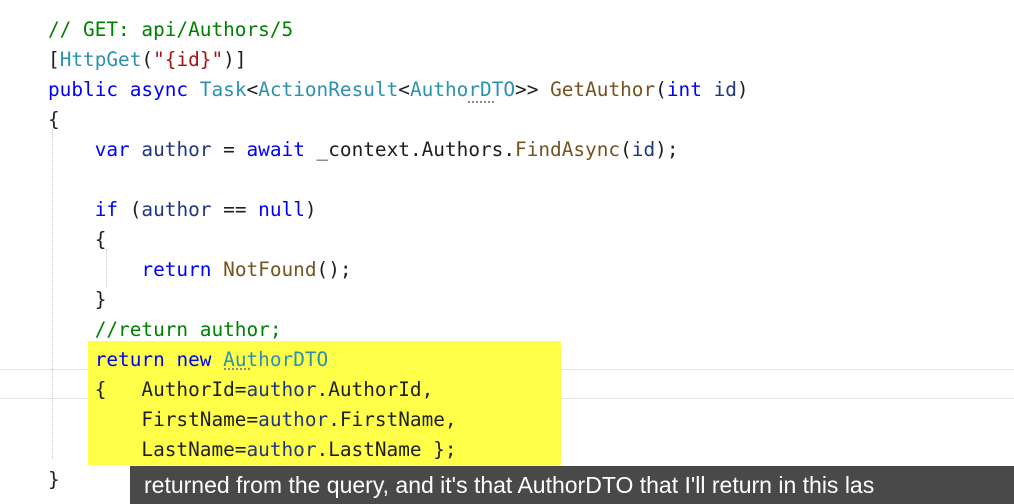 The height and width of the screenshot is (504, 1014). Describe the element at coordinates (229, 149) in the screenshot. I see `code-token: =` at that location.